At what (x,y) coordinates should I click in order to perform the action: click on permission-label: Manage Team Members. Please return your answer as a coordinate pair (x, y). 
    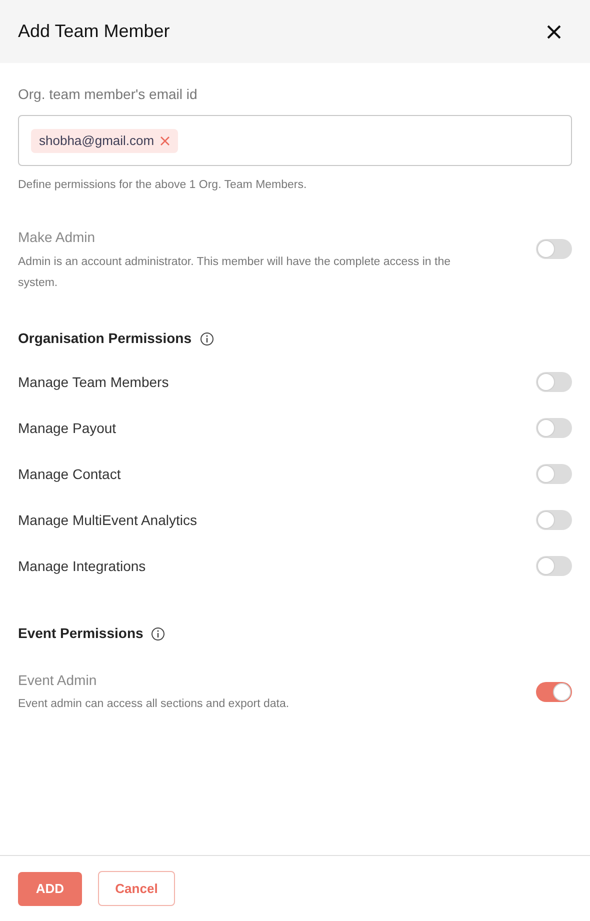
    Looking at the image, I should click on (93, 382).